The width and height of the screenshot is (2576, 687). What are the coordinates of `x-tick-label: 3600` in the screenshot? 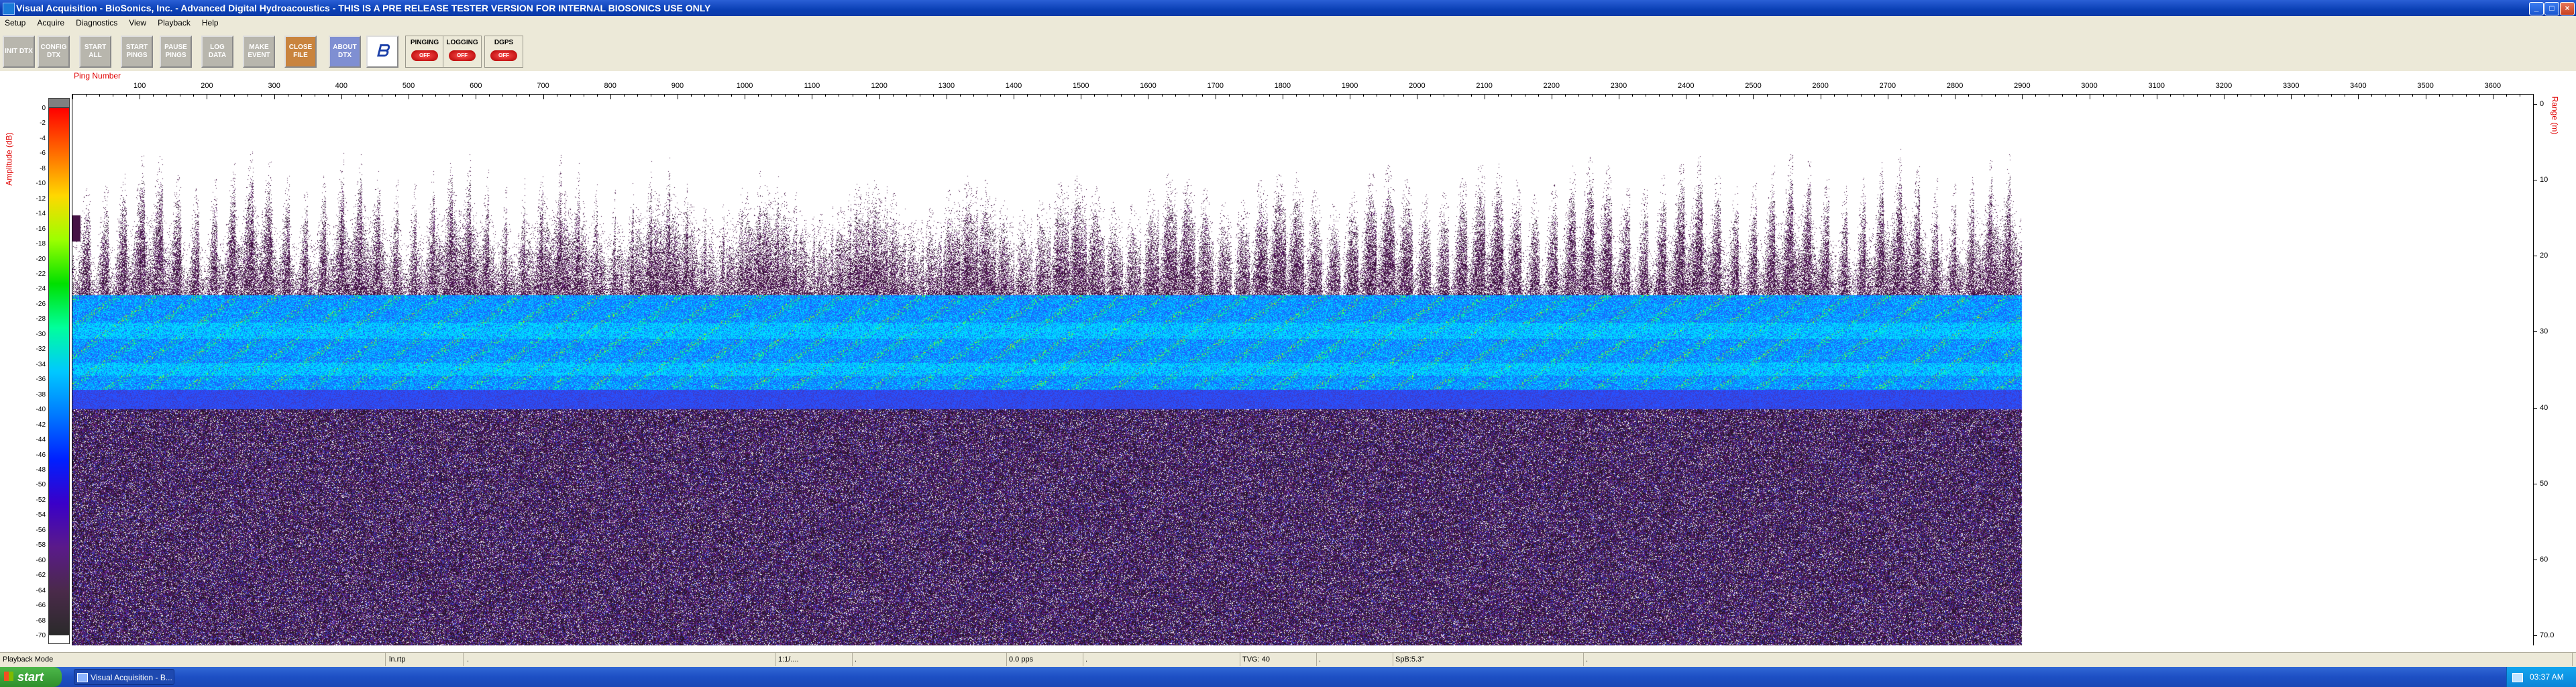 It's located at (2493, 86).